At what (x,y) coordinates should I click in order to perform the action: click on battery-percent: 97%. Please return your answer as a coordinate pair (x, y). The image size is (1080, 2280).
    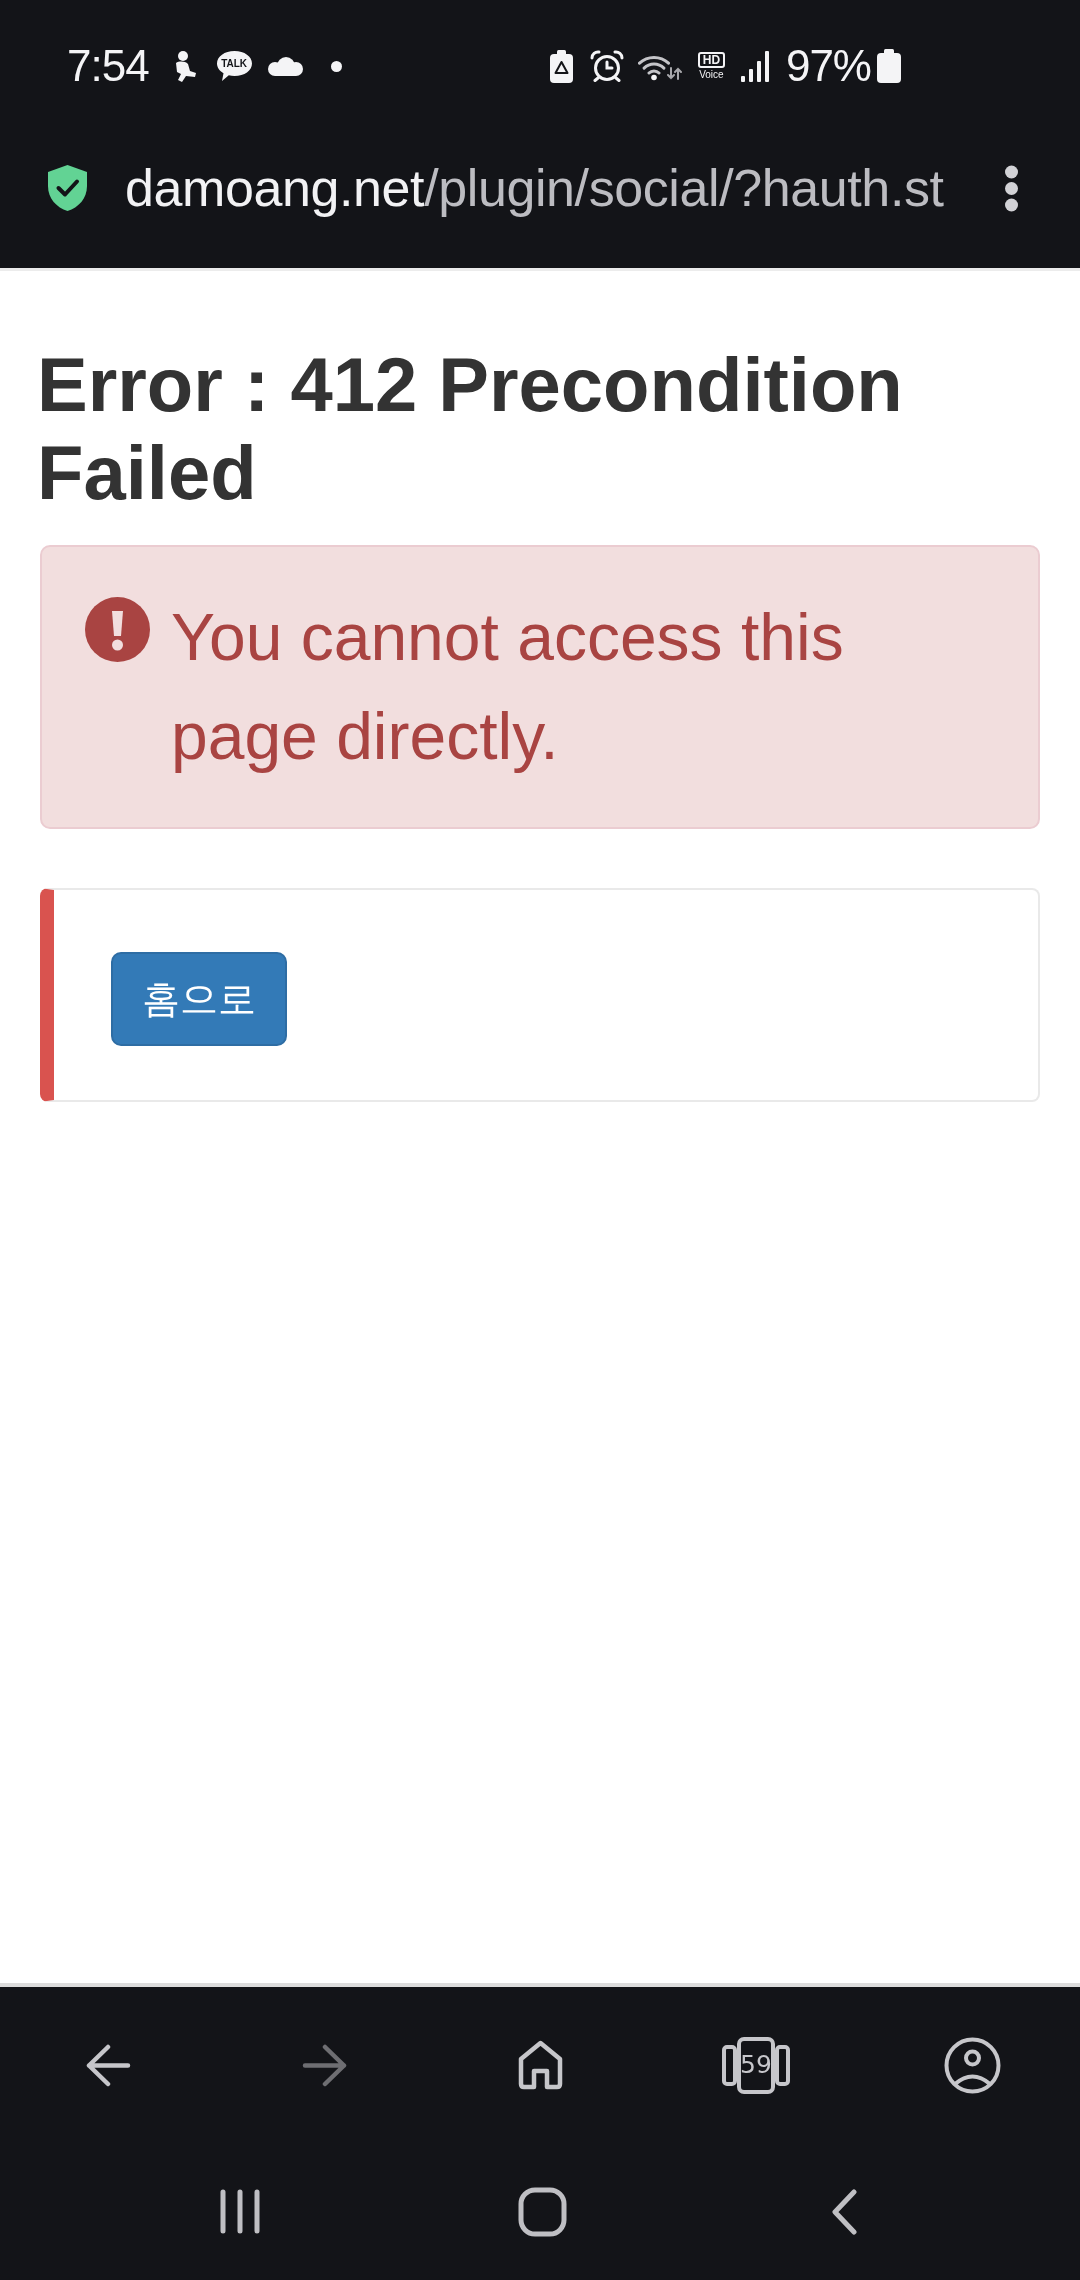
    Looking at the image, I should click on (828, 66).